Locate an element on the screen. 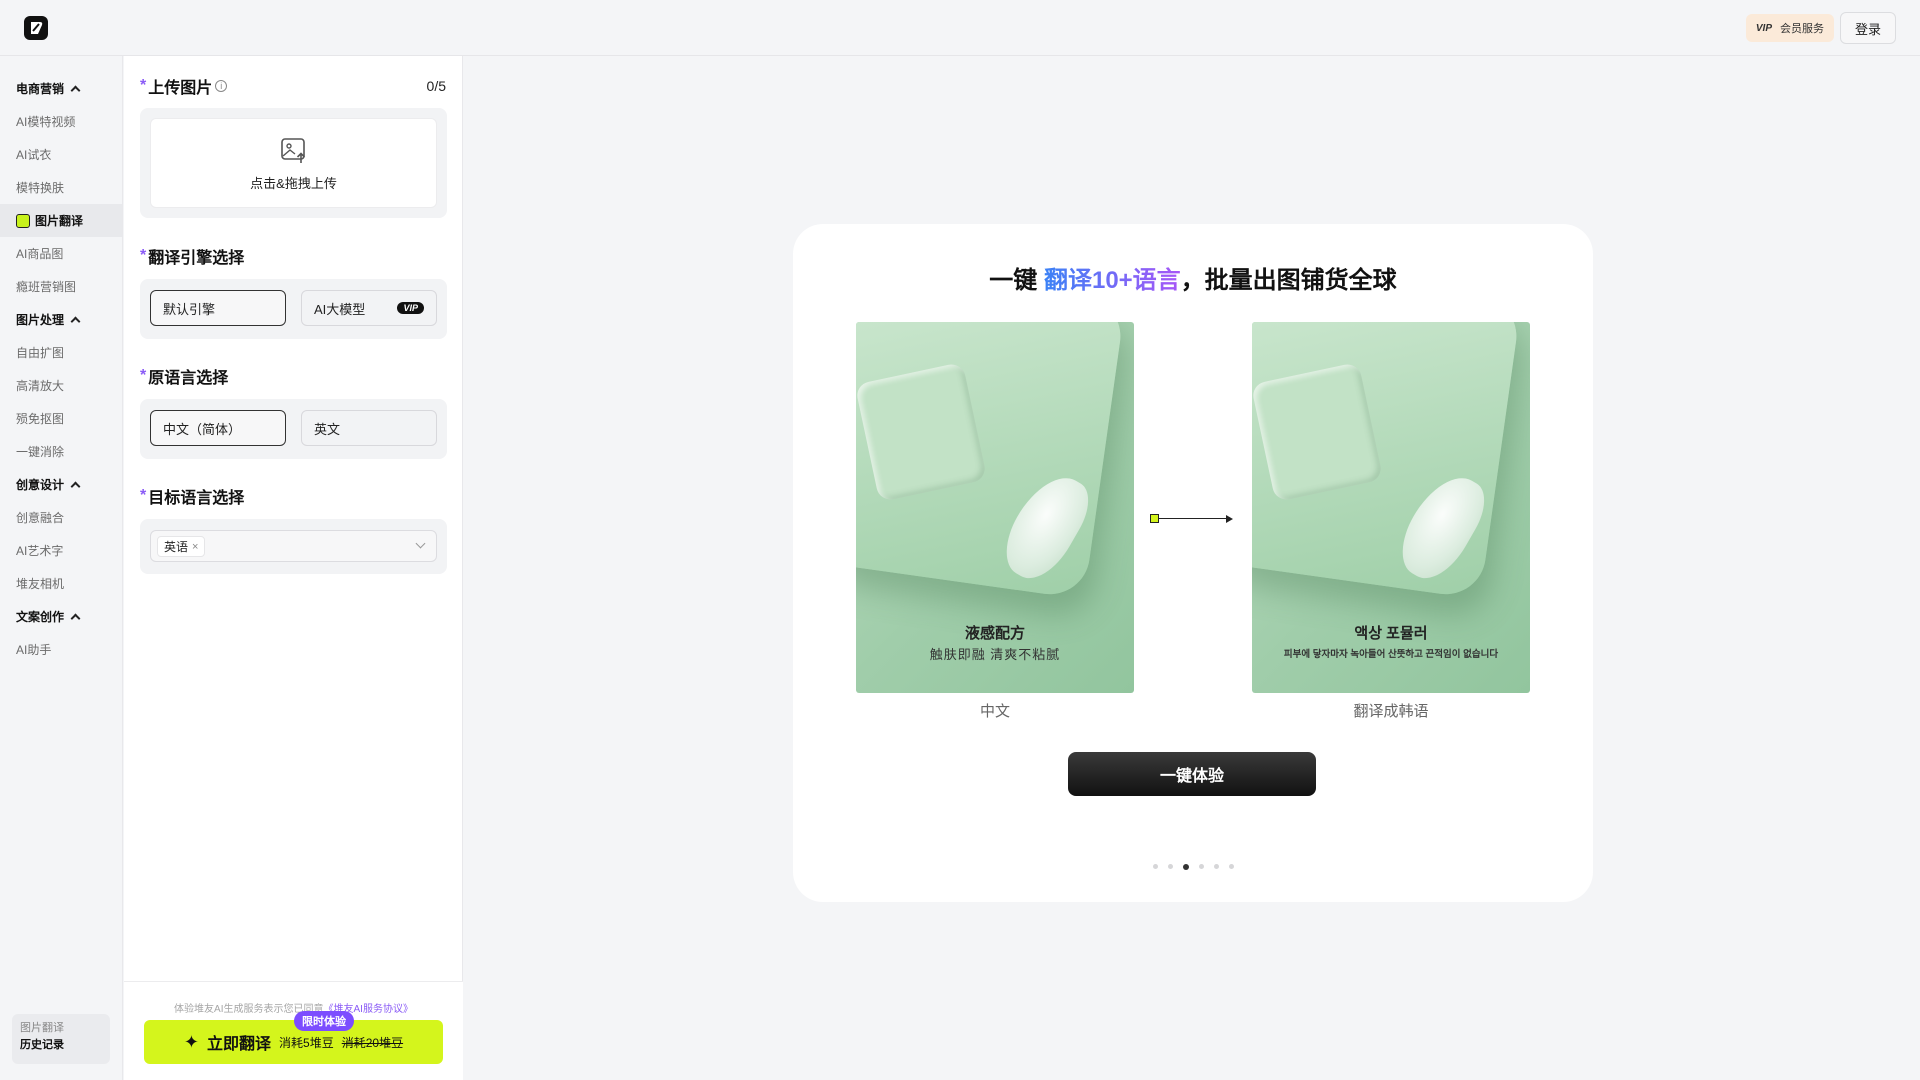 The width and height of the screenshot is (1920, 1080). nav-group-ecommerce: 电商营销 AI模特视频 AI试衣 模特换肤 图片翻译 AI商品图 瘾班营销图 is located at coordinates (61, 187).